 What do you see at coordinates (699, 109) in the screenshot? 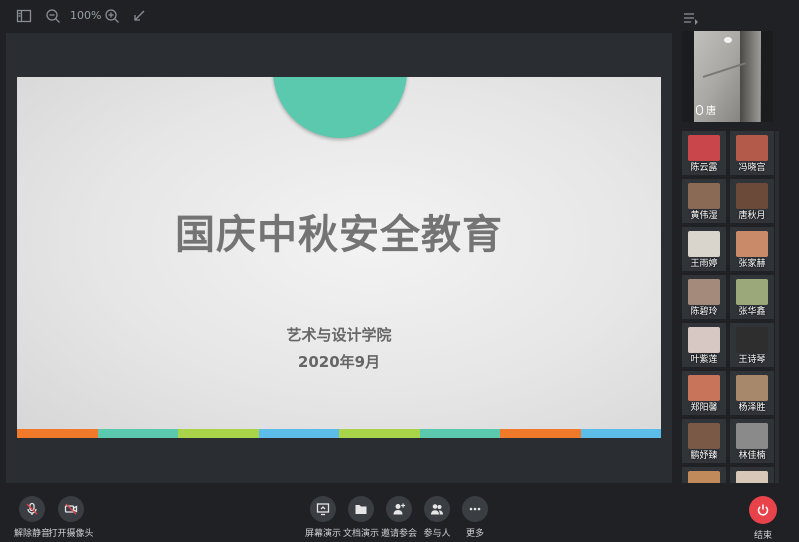
I see `microphone-icon` at bounding box center [699, 109].